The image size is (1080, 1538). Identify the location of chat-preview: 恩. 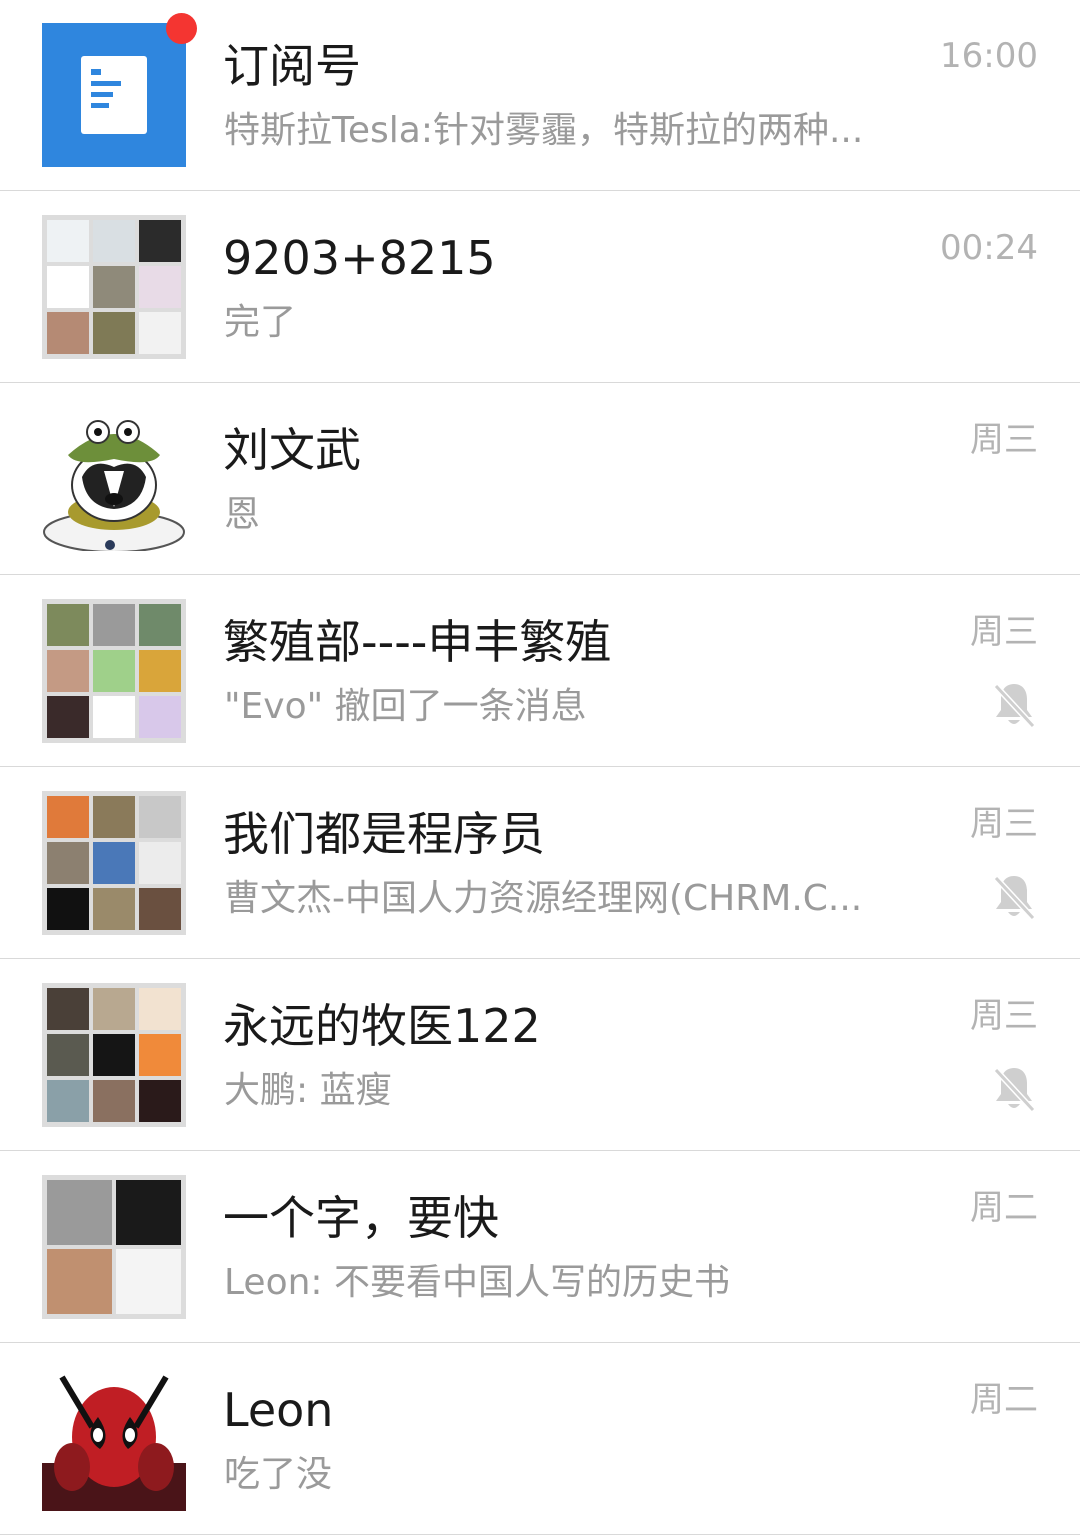
(242, 514).